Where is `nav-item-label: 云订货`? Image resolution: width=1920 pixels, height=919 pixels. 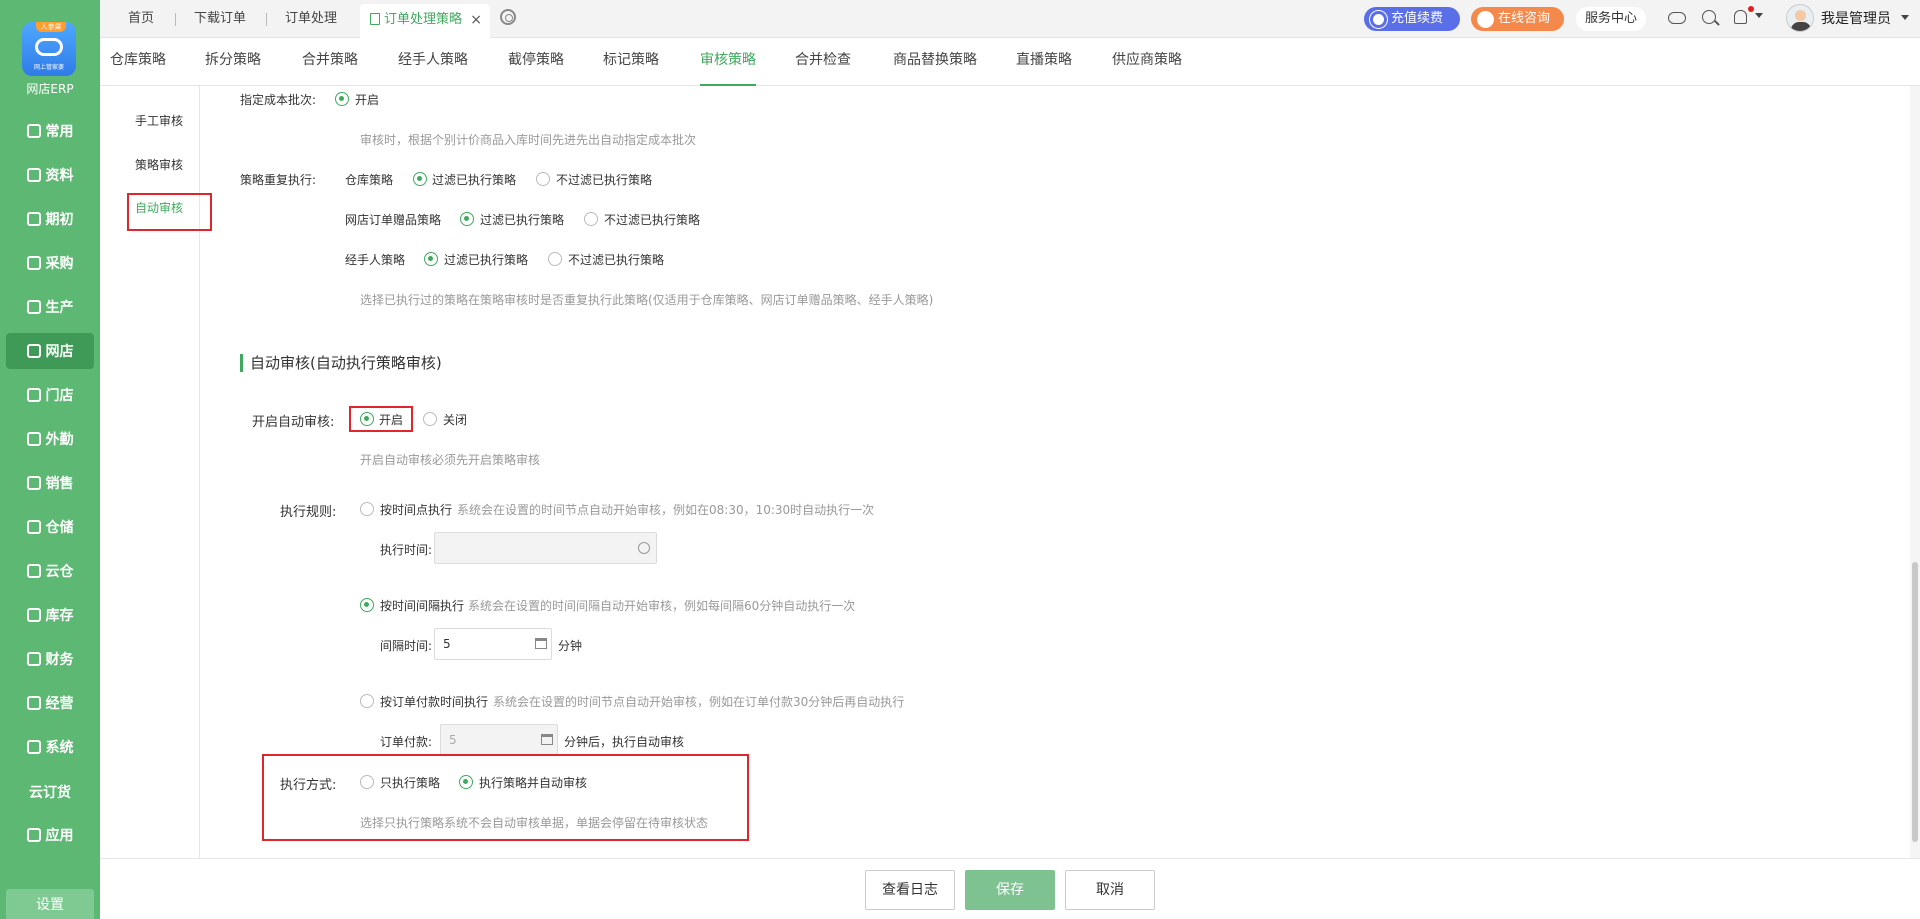
nav-item-label: 云订货 is located at coordinates (50, 793).